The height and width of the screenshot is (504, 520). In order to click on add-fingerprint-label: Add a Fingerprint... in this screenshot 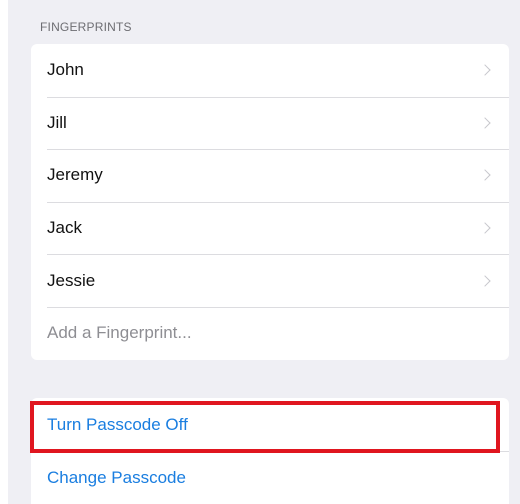, I will do `click(119, 333)`.